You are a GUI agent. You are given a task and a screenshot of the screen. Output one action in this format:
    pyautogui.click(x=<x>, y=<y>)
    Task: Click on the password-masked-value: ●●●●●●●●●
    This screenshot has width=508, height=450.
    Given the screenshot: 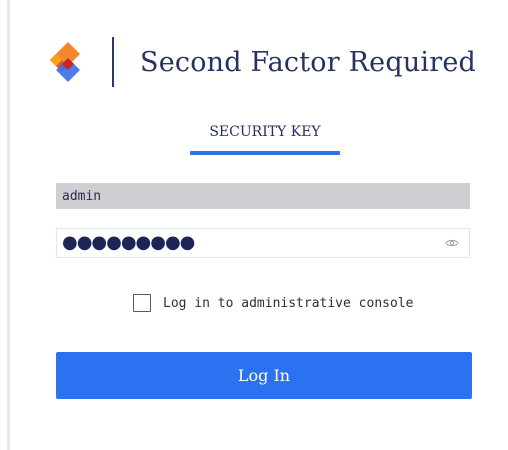 What is the action you would take?
    pyautogui.click(x=128, y=242)
    